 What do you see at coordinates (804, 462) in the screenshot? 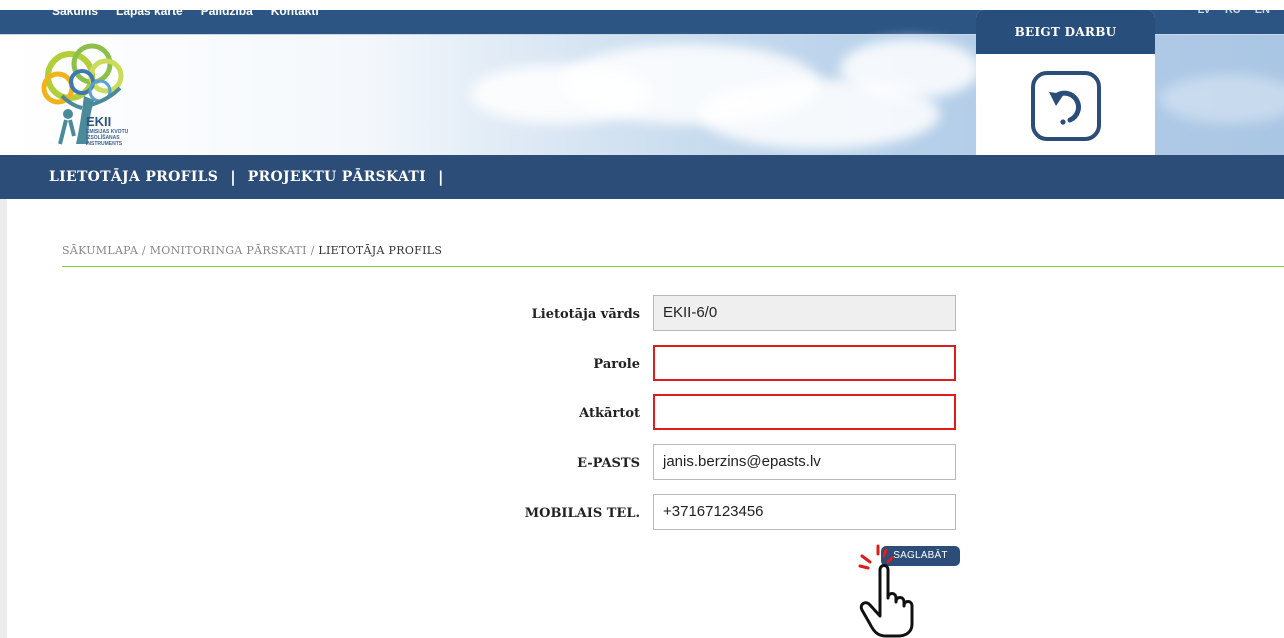
I see `email-field: janis.berzins@epasts.lv` at bounding box center [804, 462].